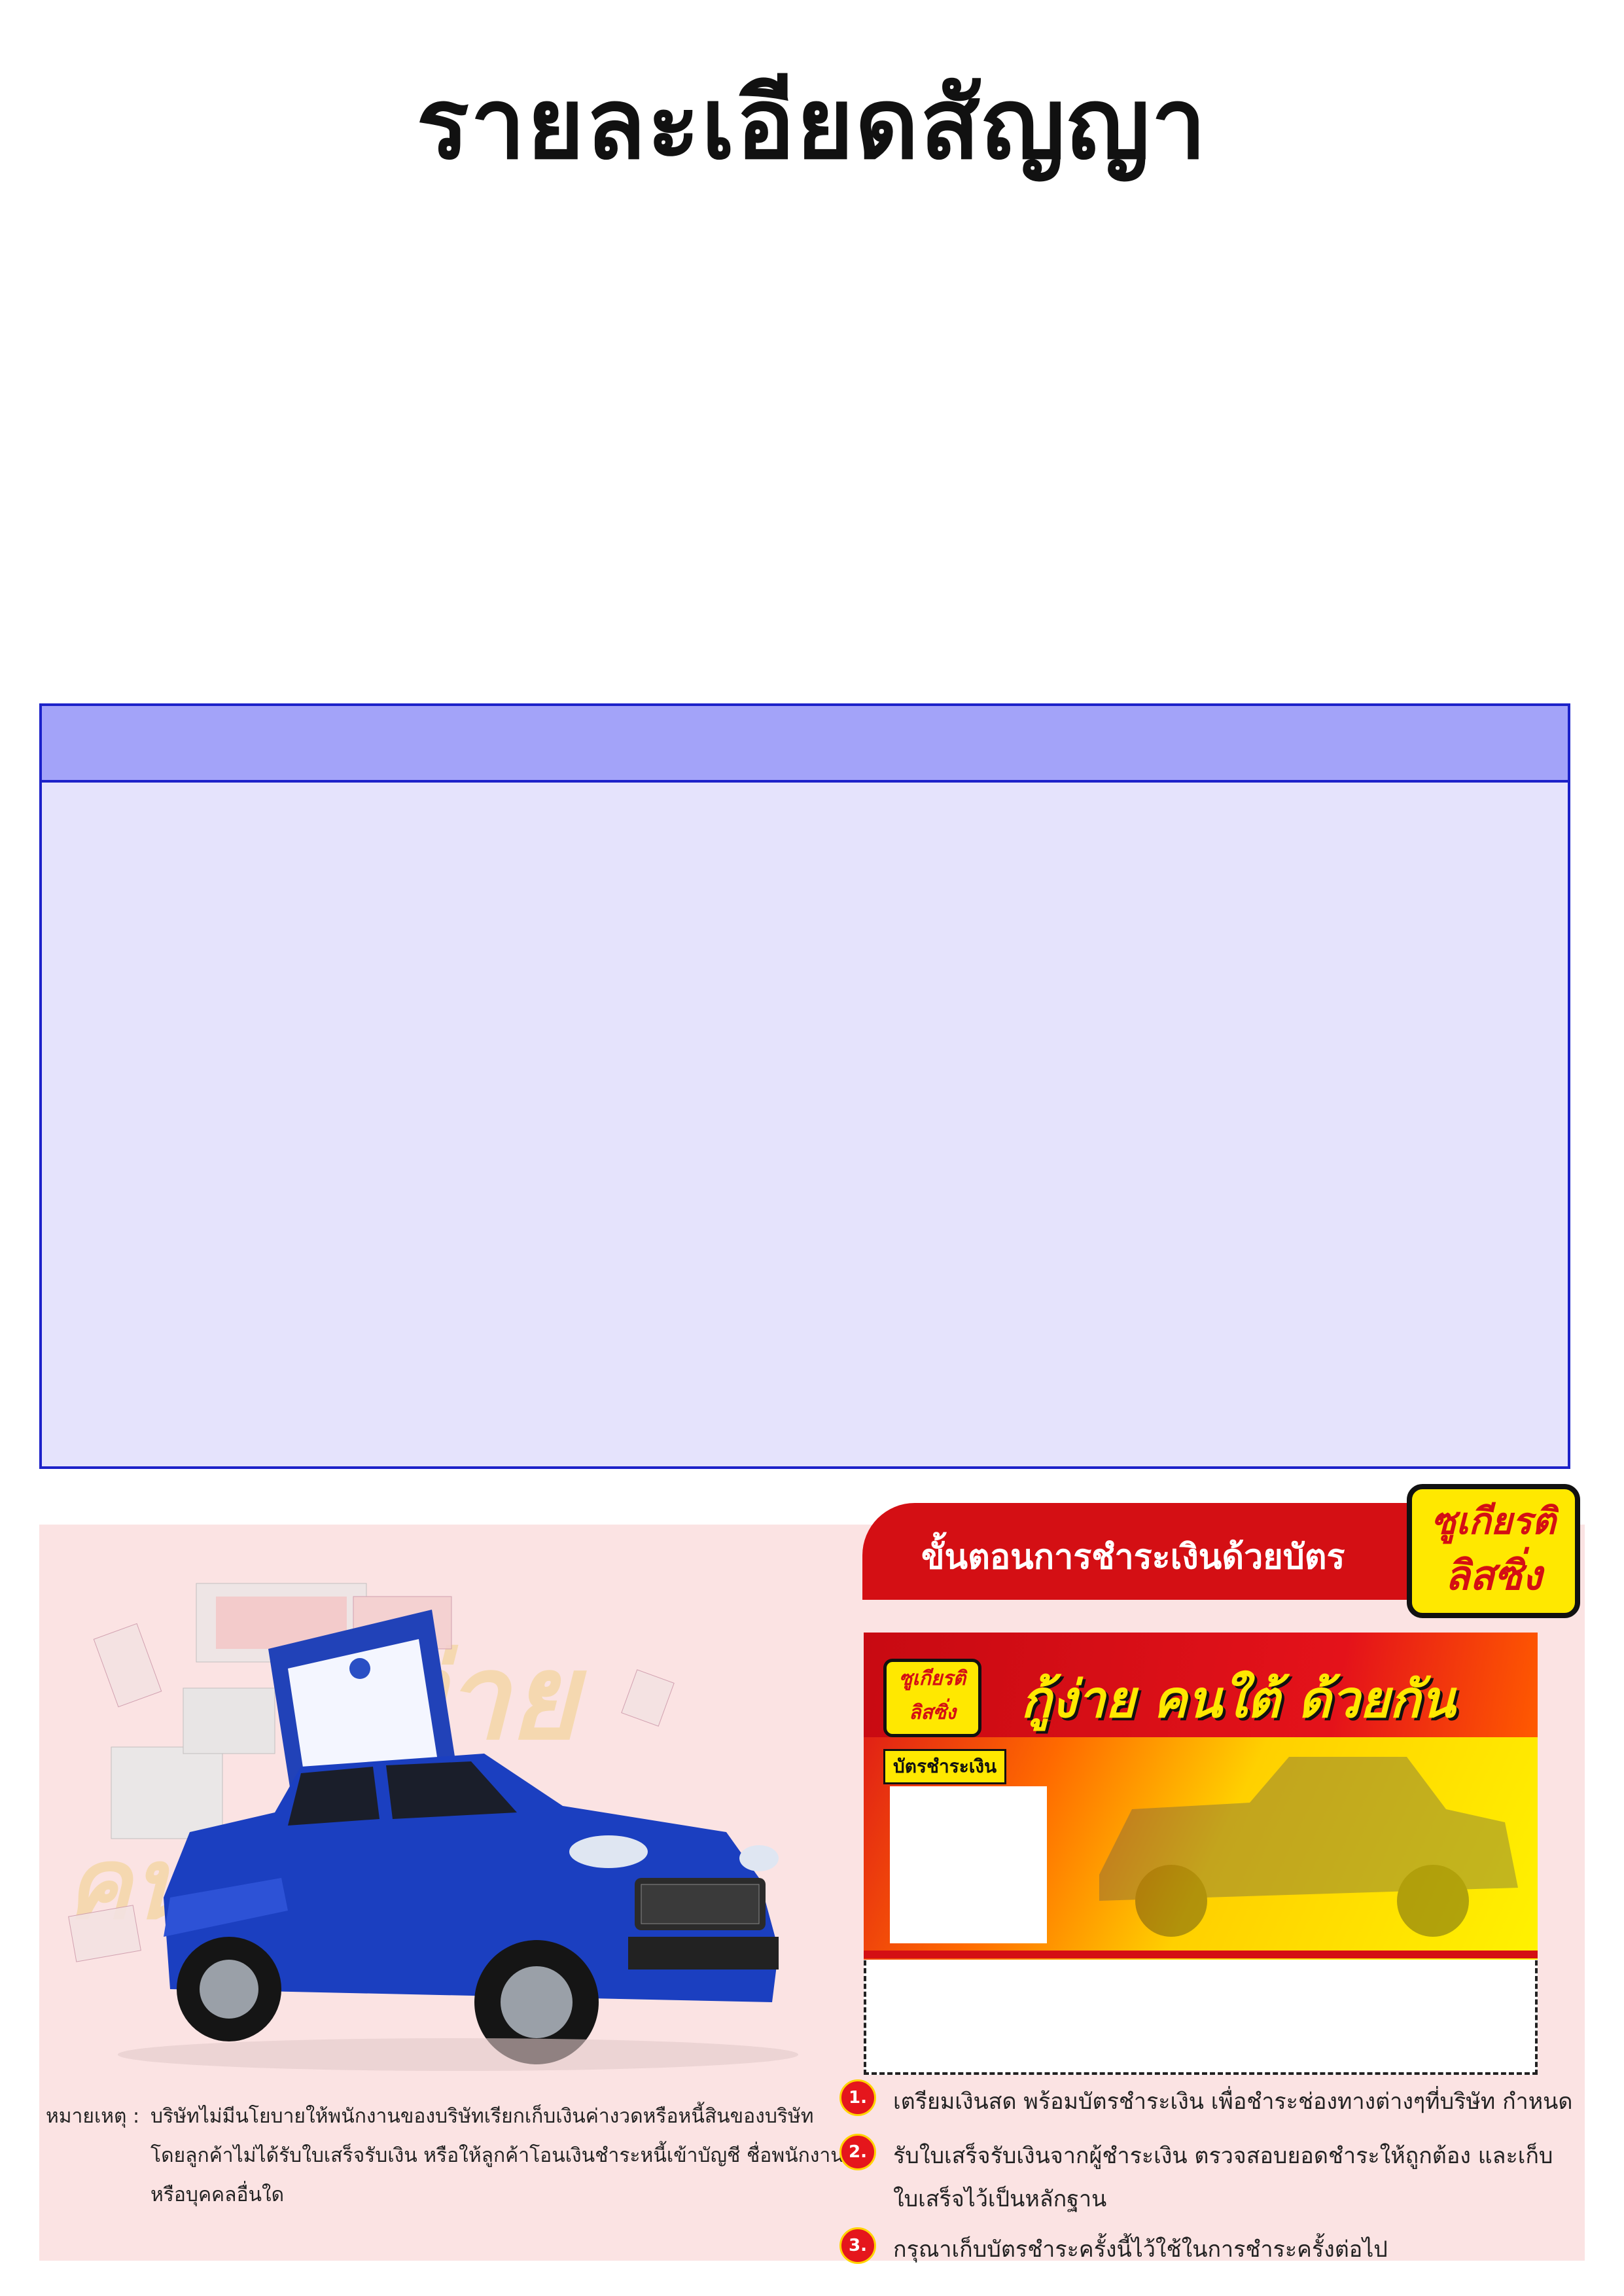 The height and width of the screenshot is (2296, 1624). What do you see at coordinates (812, 124) in the screenshot?
I see `page-title: รายละเอียดสัญญา` at bounding box center [812, 124].